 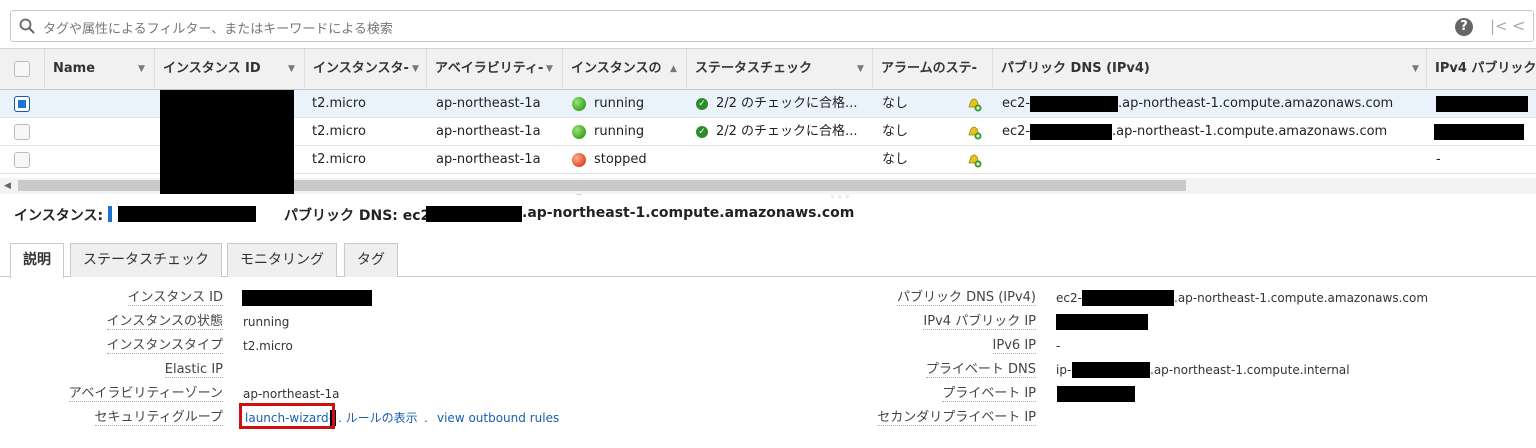 I want to click on view-outbound-rules-link: view outbound rules, so click(x=498, y=418).